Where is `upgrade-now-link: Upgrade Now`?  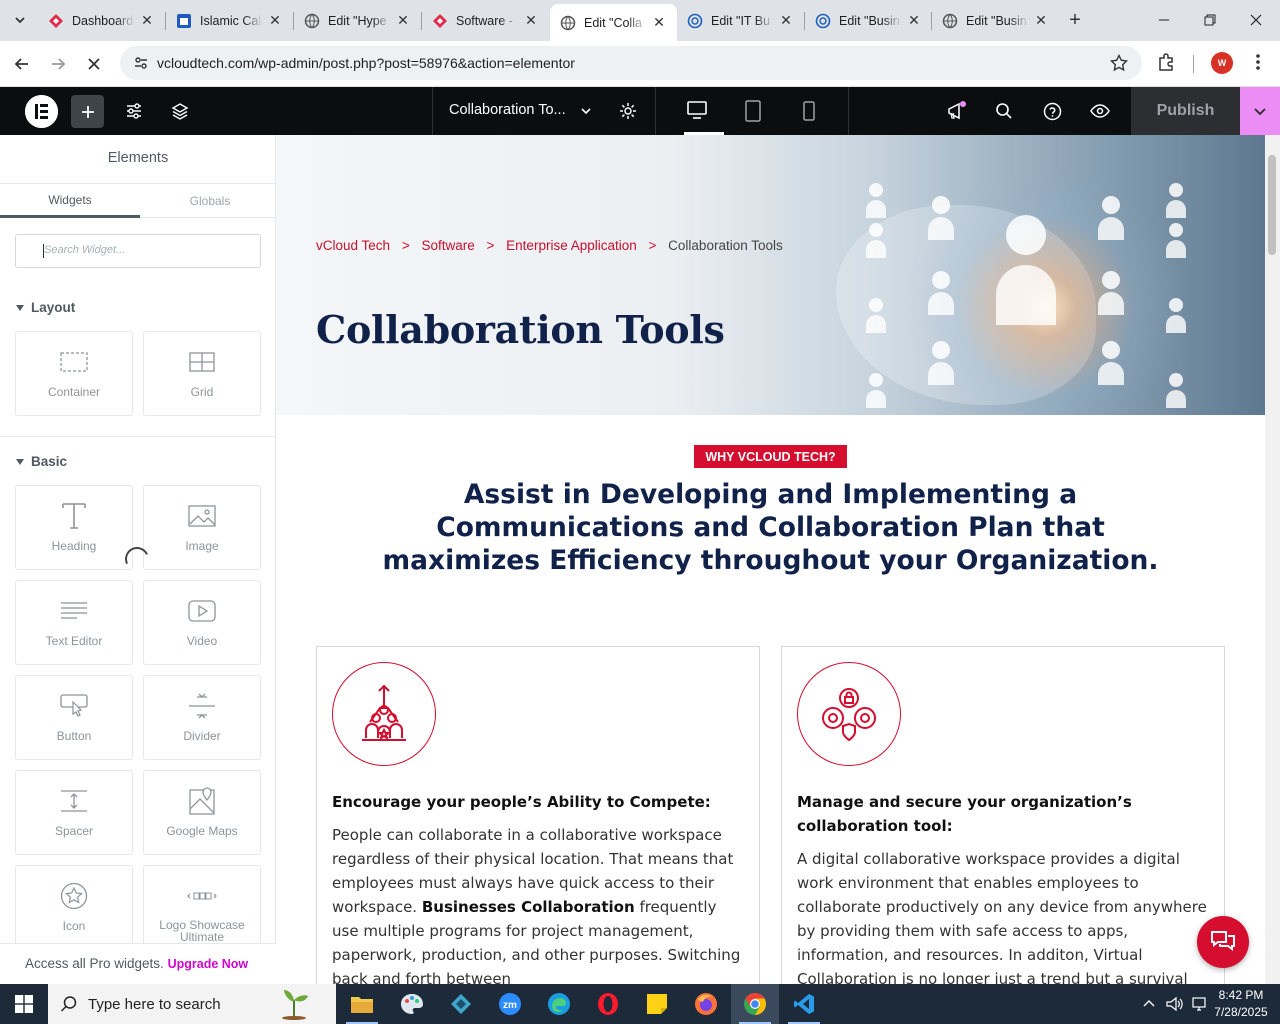
upgrade-now-link: Upgrade Now is located at coordinates (208, 964).